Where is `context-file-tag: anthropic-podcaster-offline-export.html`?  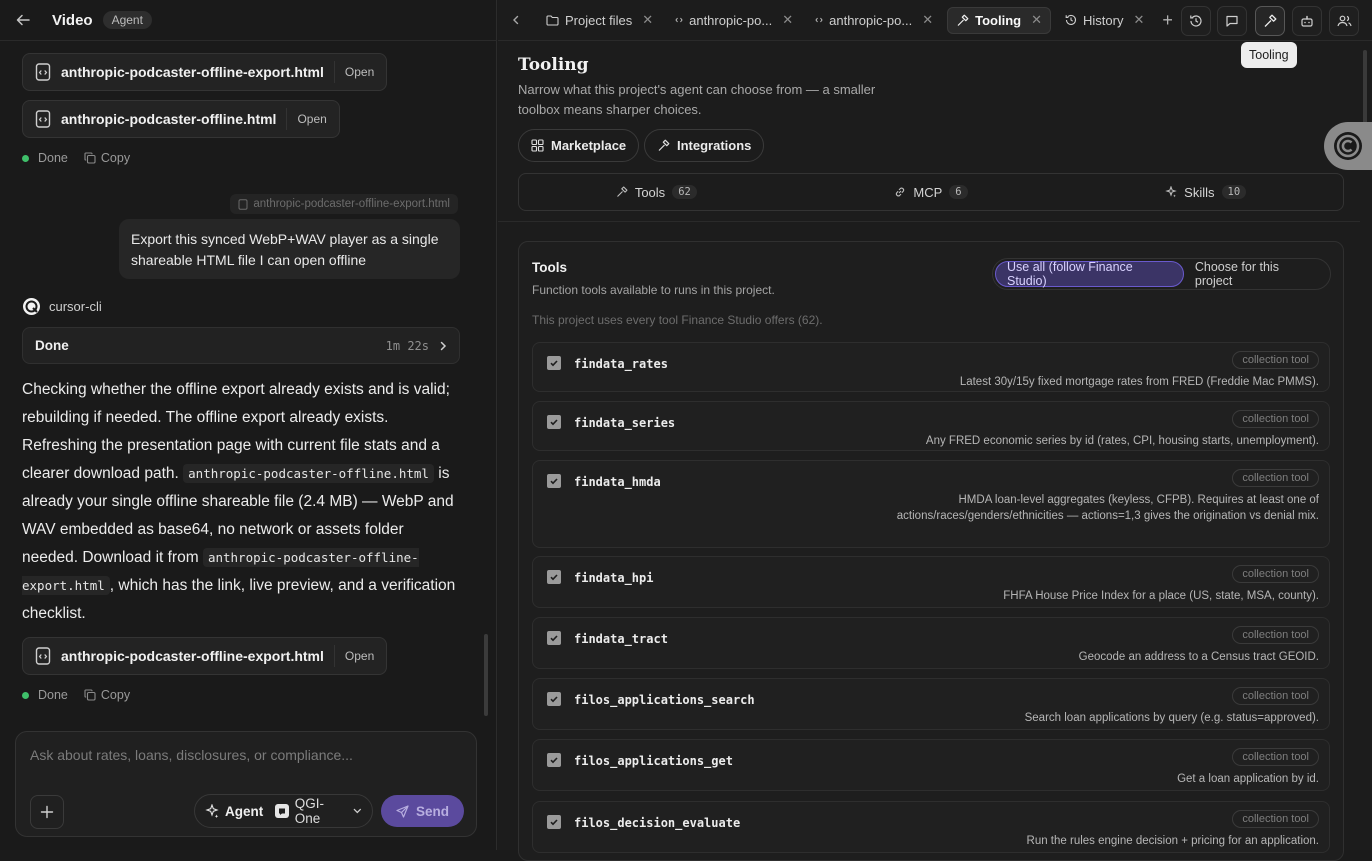 context-file-tag: anthropic-podcaster-offline-export.html is located at coordinates (344, 204).